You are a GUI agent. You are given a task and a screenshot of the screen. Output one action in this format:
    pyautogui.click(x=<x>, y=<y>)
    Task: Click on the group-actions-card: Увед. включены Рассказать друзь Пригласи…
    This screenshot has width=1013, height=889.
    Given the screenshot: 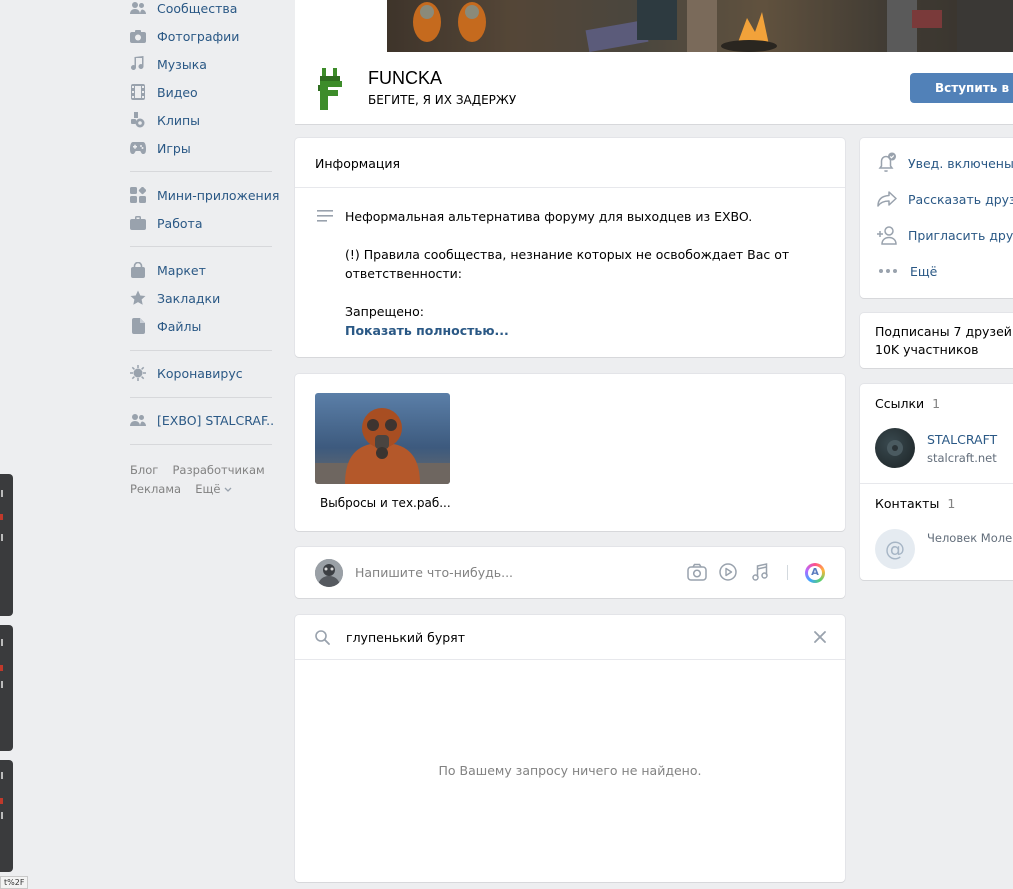 What is the action you would take?
    pyautogui.click(x=936, y=218)
    